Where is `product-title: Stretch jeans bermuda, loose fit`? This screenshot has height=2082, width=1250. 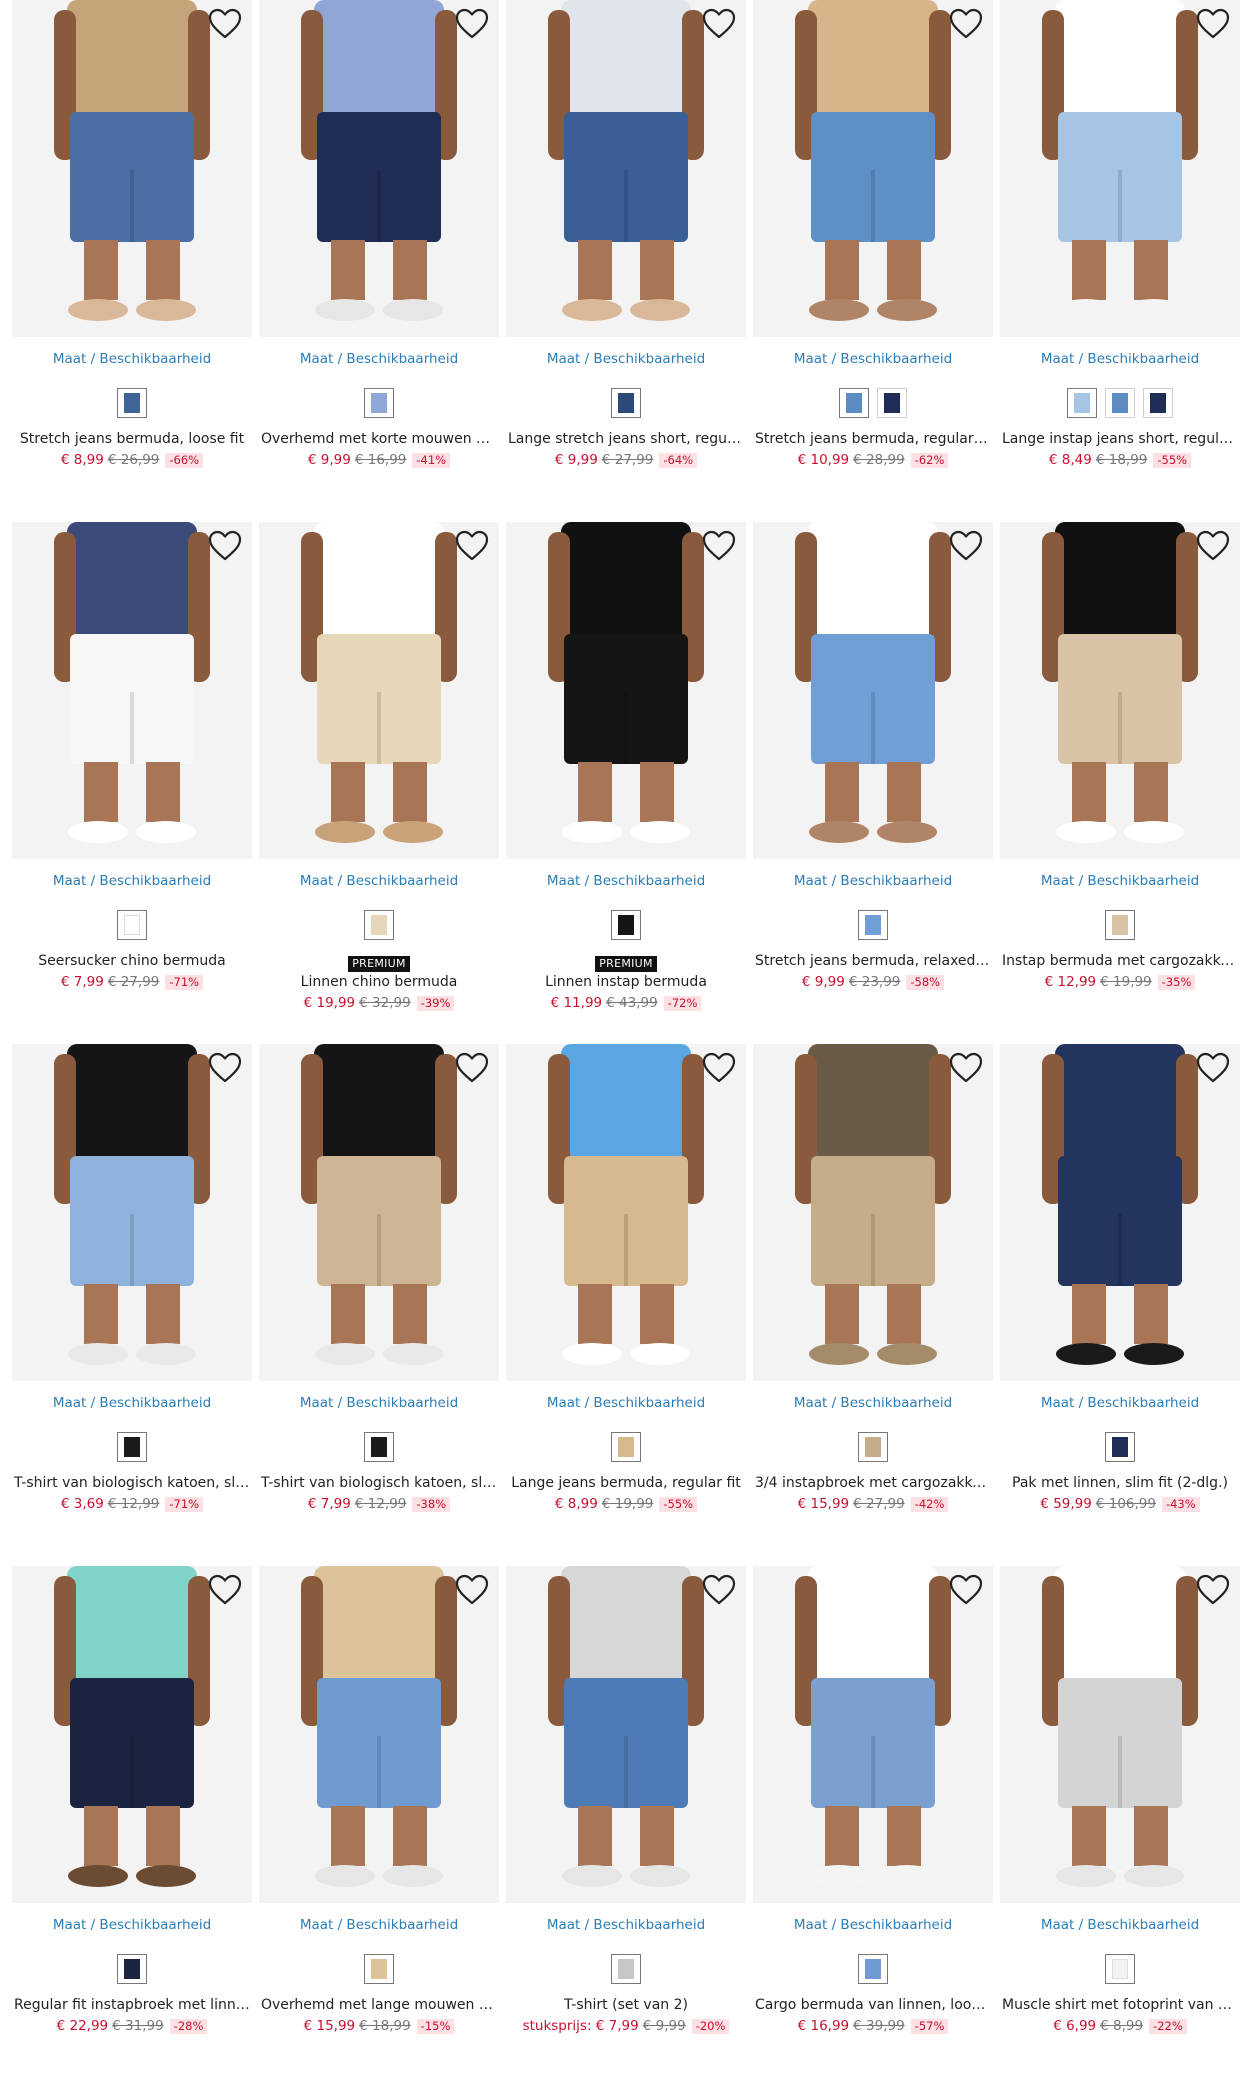
product-title: Stretch jeans bermuda, loose fit is located at coordinates (132, 439).